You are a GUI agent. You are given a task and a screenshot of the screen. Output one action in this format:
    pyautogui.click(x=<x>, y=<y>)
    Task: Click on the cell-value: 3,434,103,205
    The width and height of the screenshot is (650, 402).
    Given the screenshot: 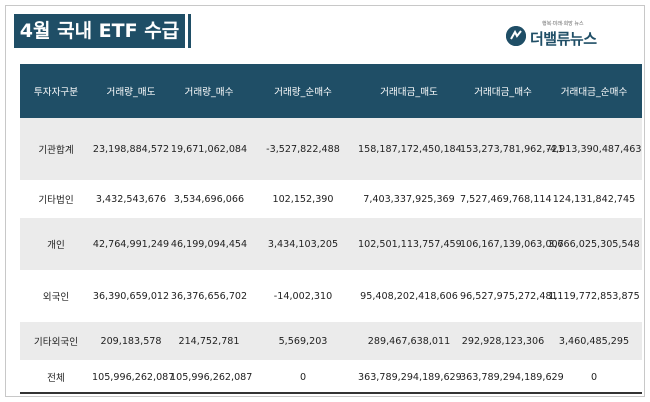 What is the action you would take?
    pyautogui.click(x=303, y=244)
    